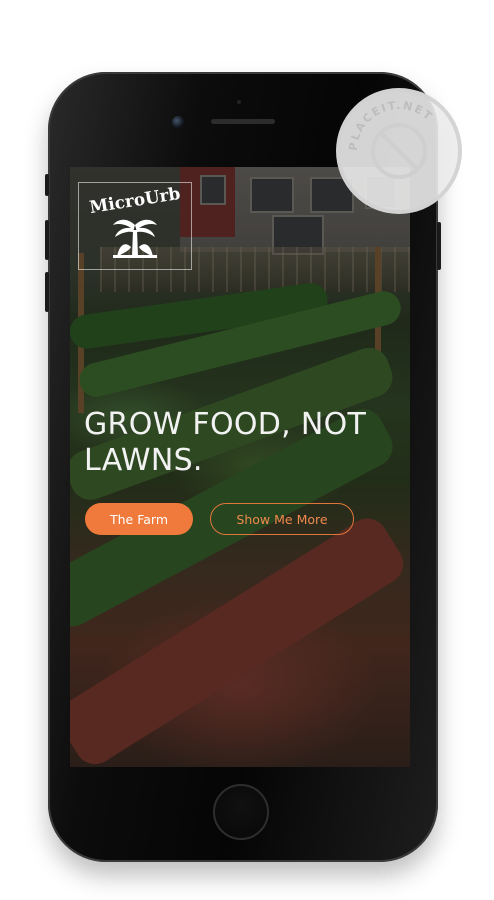 The height and width of the screenshot is (900, 494). What do you see at coordinates (390, 139) in the screenshot?
I see `watermark-no-icon: PLACEIT.NET` at bounding box center [390, 139].